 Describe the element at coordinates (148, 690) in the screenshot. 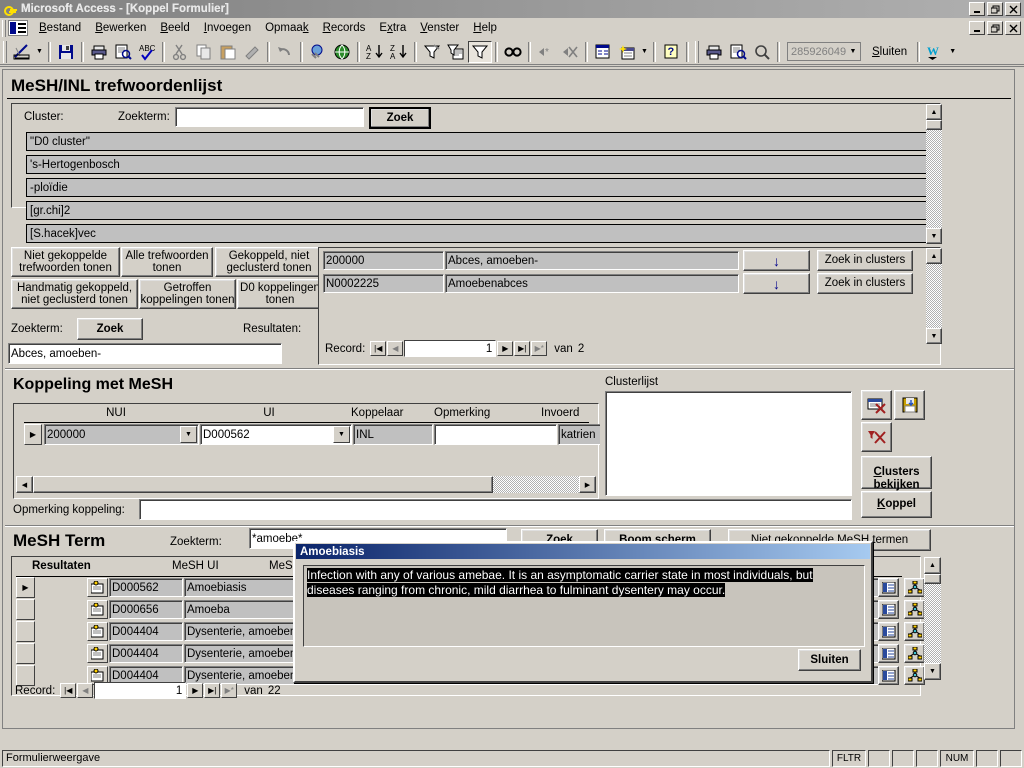

I see `mesh-record-navigator: Record: |◀ ◀ 1 ▶ ▶| ▶* van 22` at that location.